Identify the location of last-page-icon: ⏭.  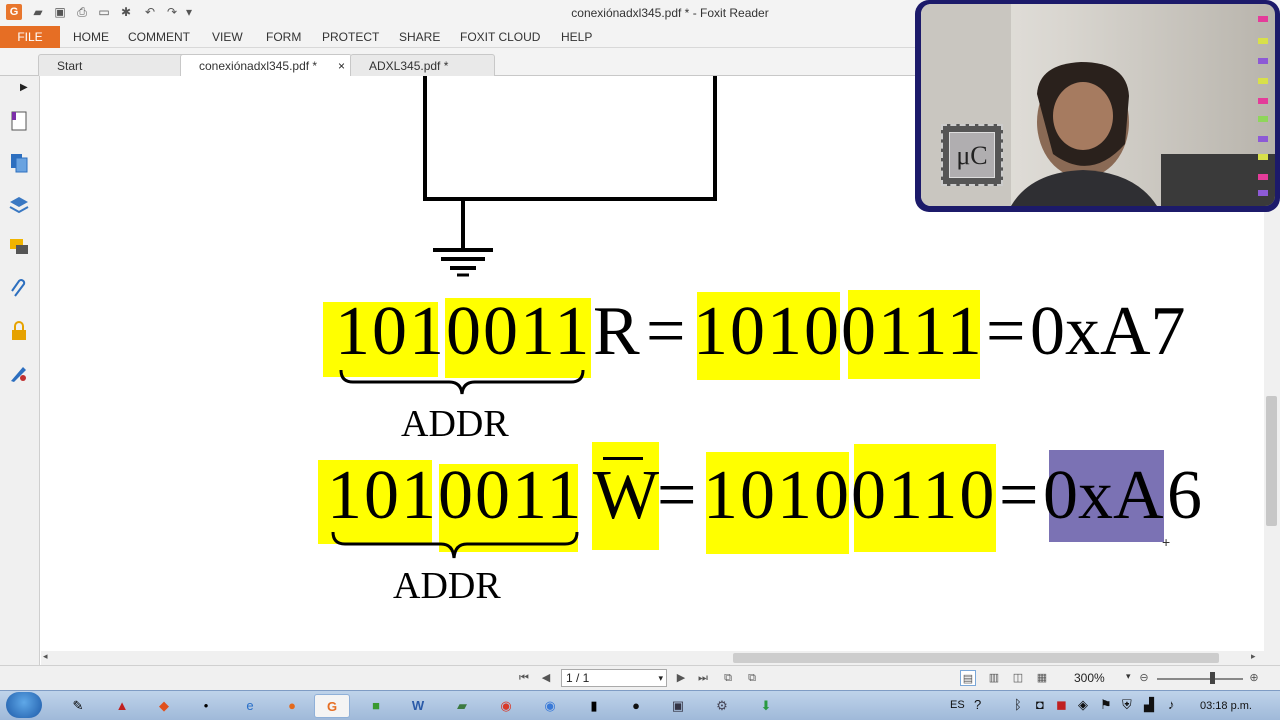
(703, 678).